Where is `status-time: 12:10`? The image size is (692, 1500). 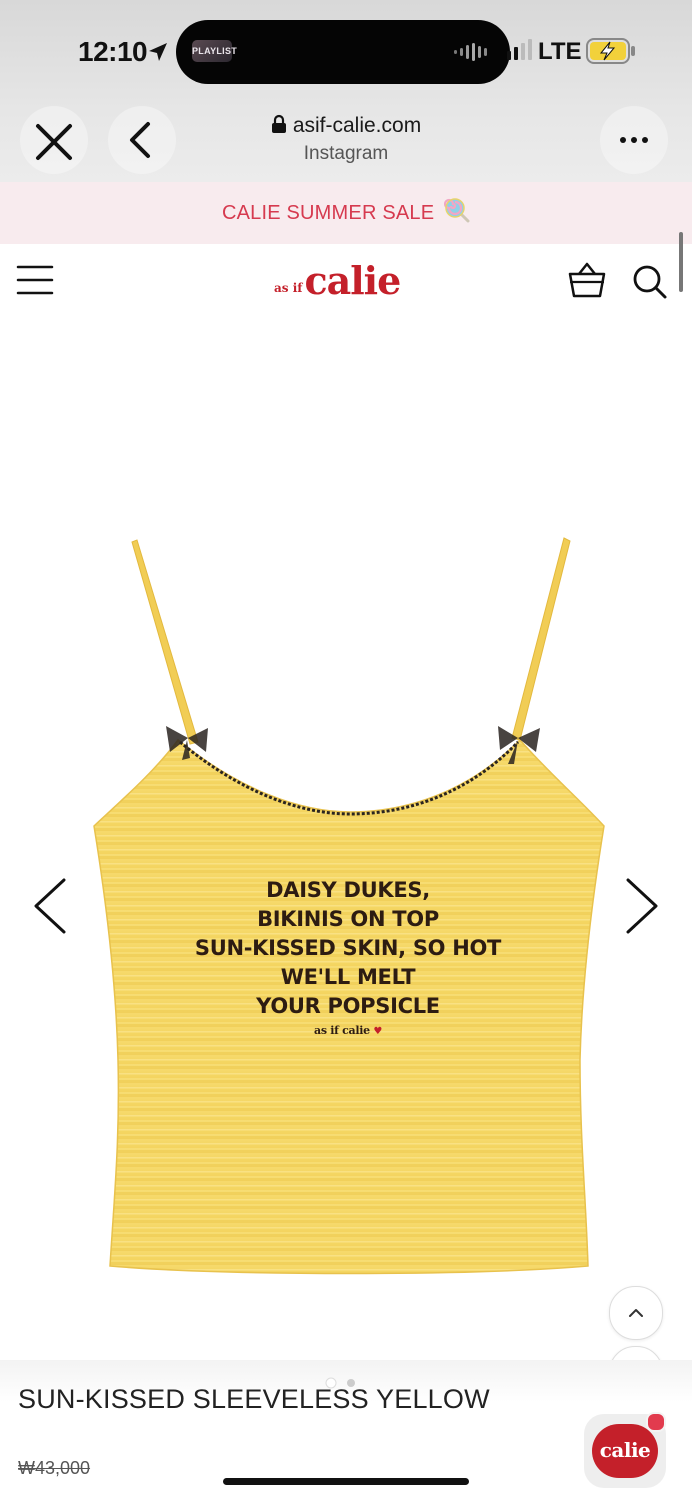
status-time: 12:10 is located at coordinates (113, 52).